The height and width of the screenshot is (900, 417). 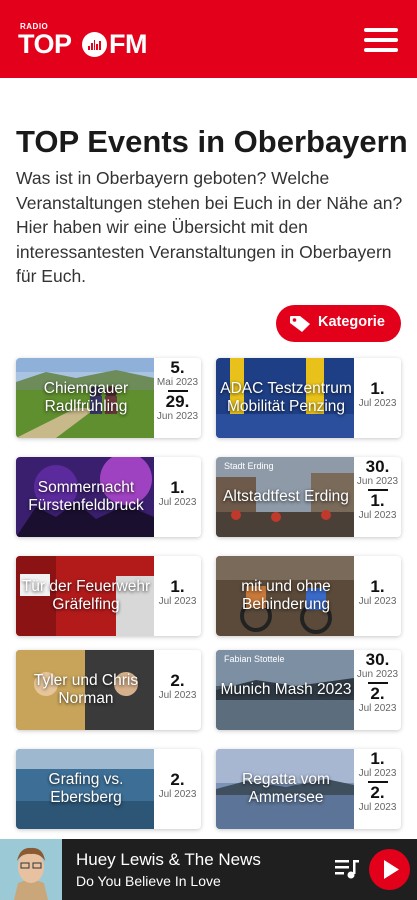 I want to click on event-card: Grafing vs. Ebersberg 2. Jul 2023, so click(x=108, y=789).